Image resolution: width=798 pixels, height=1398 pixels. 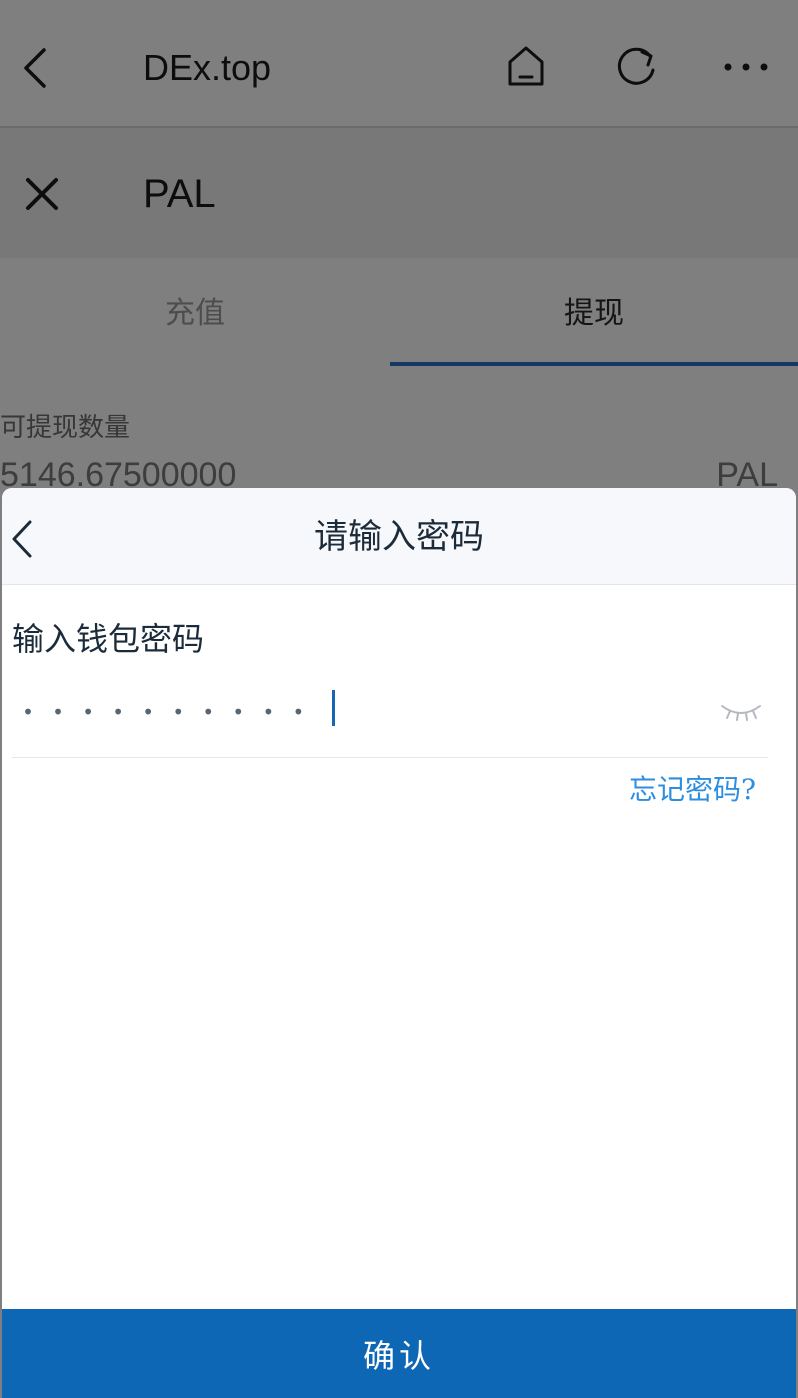 What do you see at coordinates (692, 790) in the screenshot?
I see `forgot-password-link: 忘记密码?` at bounding box center [692, 790].